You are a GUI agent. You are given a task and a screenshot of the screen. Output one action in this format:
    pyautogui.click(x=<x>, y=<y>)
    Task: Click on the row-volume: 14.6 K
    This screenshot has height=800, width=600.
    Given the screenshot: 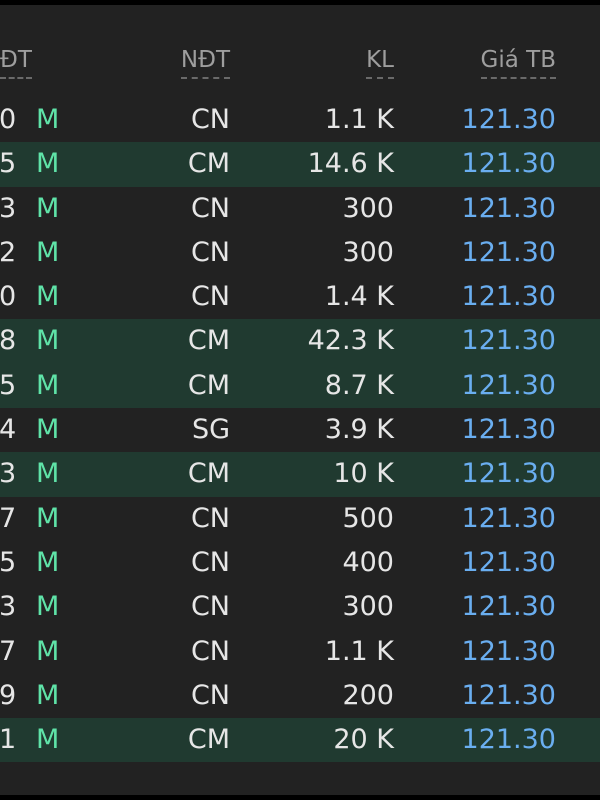 What is the action you would take?
    pyautogui.click(x=350, y=164)
    